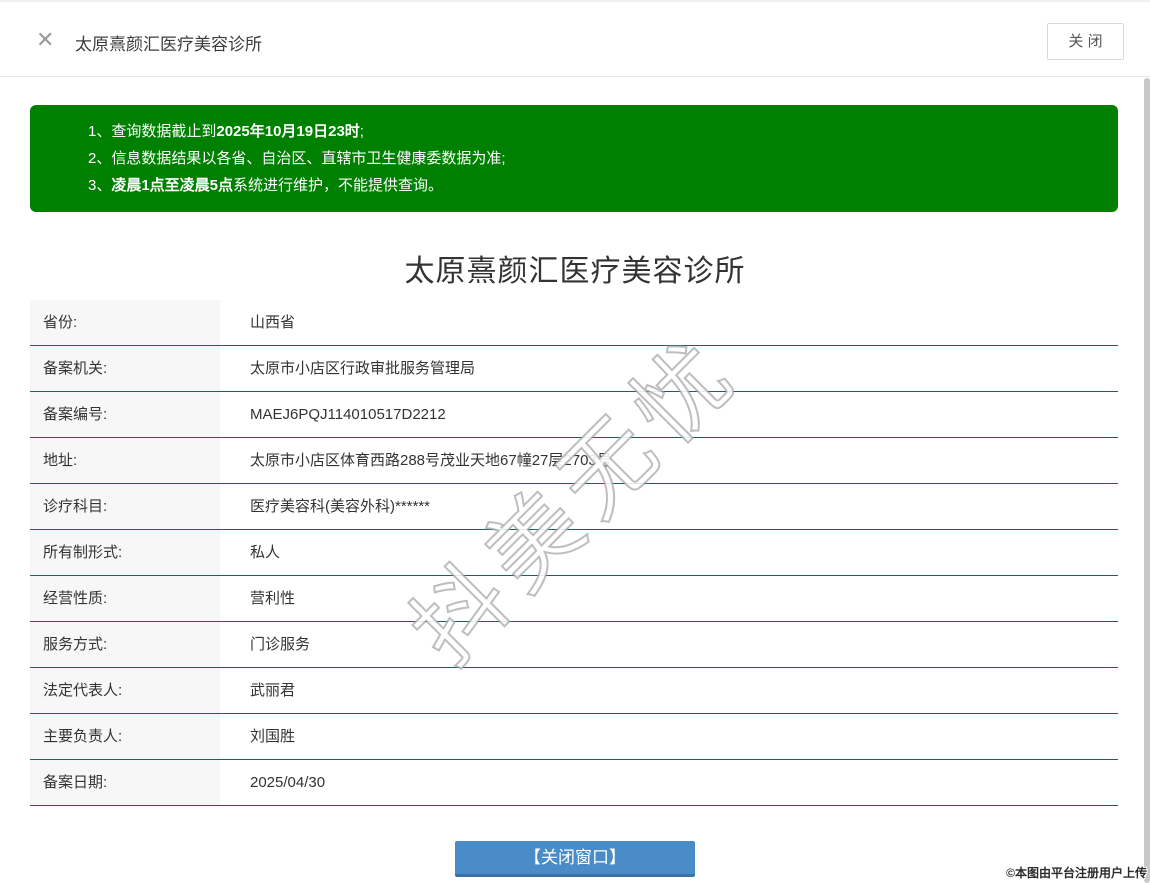  Describe the element at coordinates (125, 690) in the screenshot. I see `row-label: 法定代表人:` at that location.